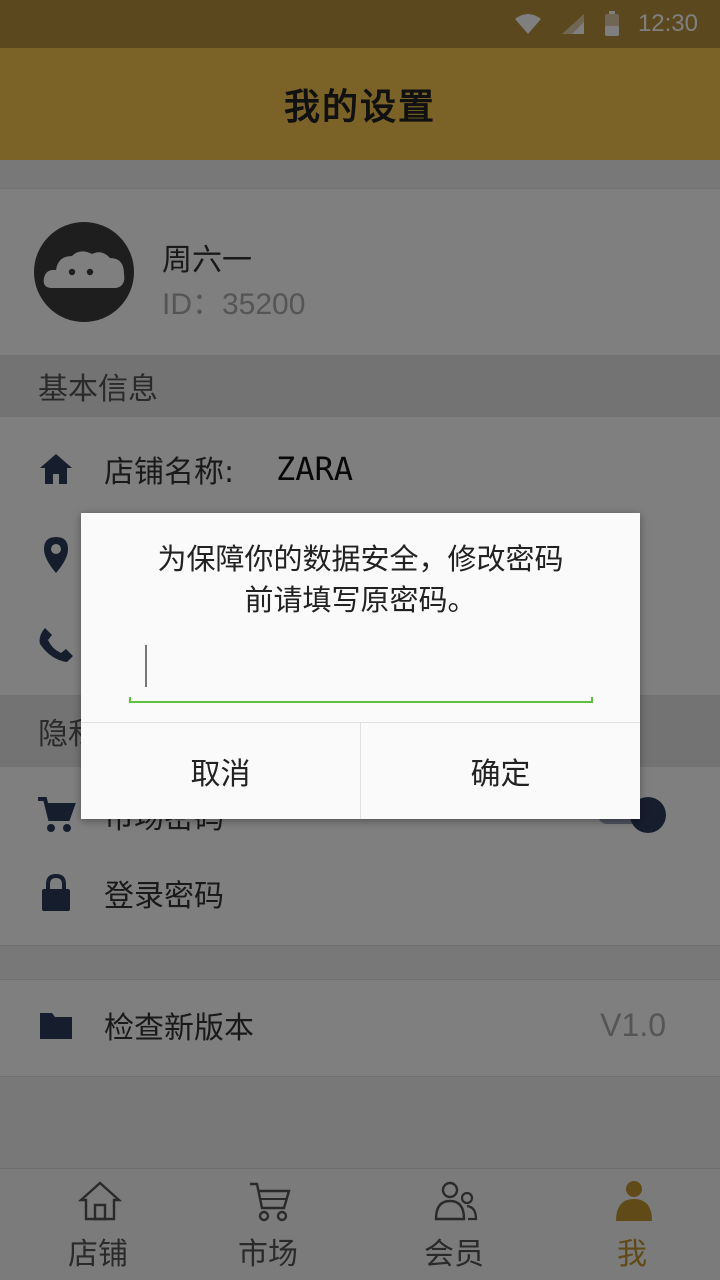  What do you see at coordinates (361, 669) in the screenshot?
I see `original-password-input` at bounding box center [361, 669].